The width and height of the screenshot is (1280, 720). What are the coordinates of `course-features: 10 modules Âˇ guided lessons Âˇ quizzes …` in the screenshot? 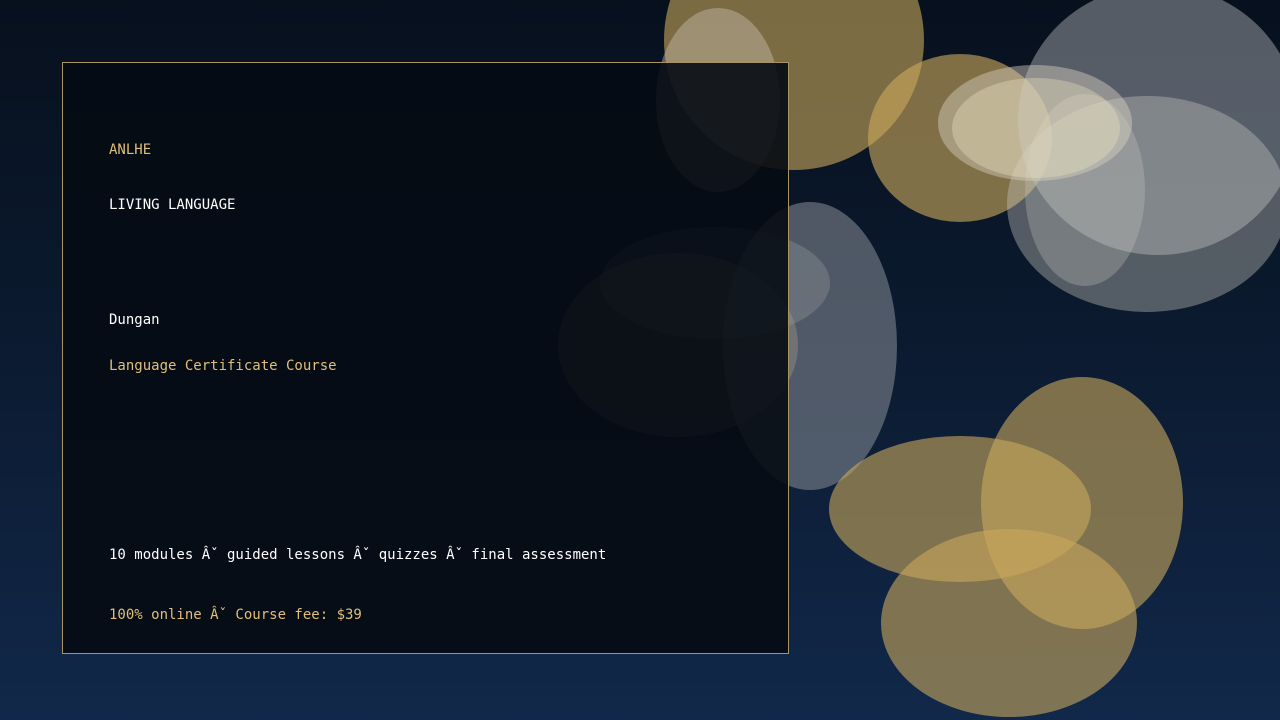 It's located at (358, 555).